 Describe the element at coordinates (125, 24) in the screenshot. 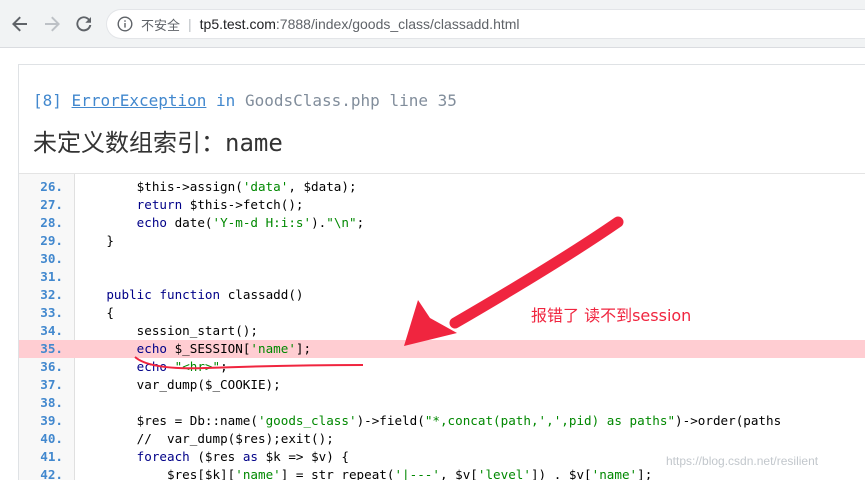

I see `info-icon` at that location.